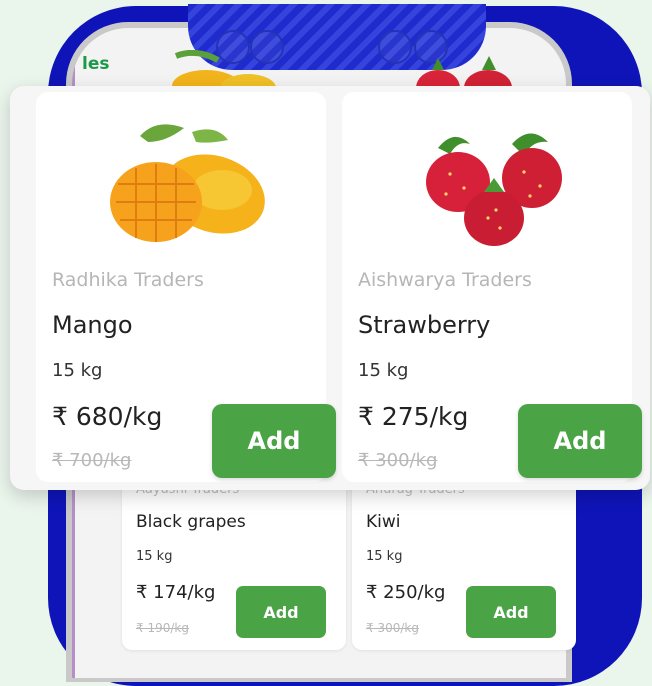 The width and height of the screenshot is (652, 686). I want to click on product-name: Strawberry, so click(424, 325).